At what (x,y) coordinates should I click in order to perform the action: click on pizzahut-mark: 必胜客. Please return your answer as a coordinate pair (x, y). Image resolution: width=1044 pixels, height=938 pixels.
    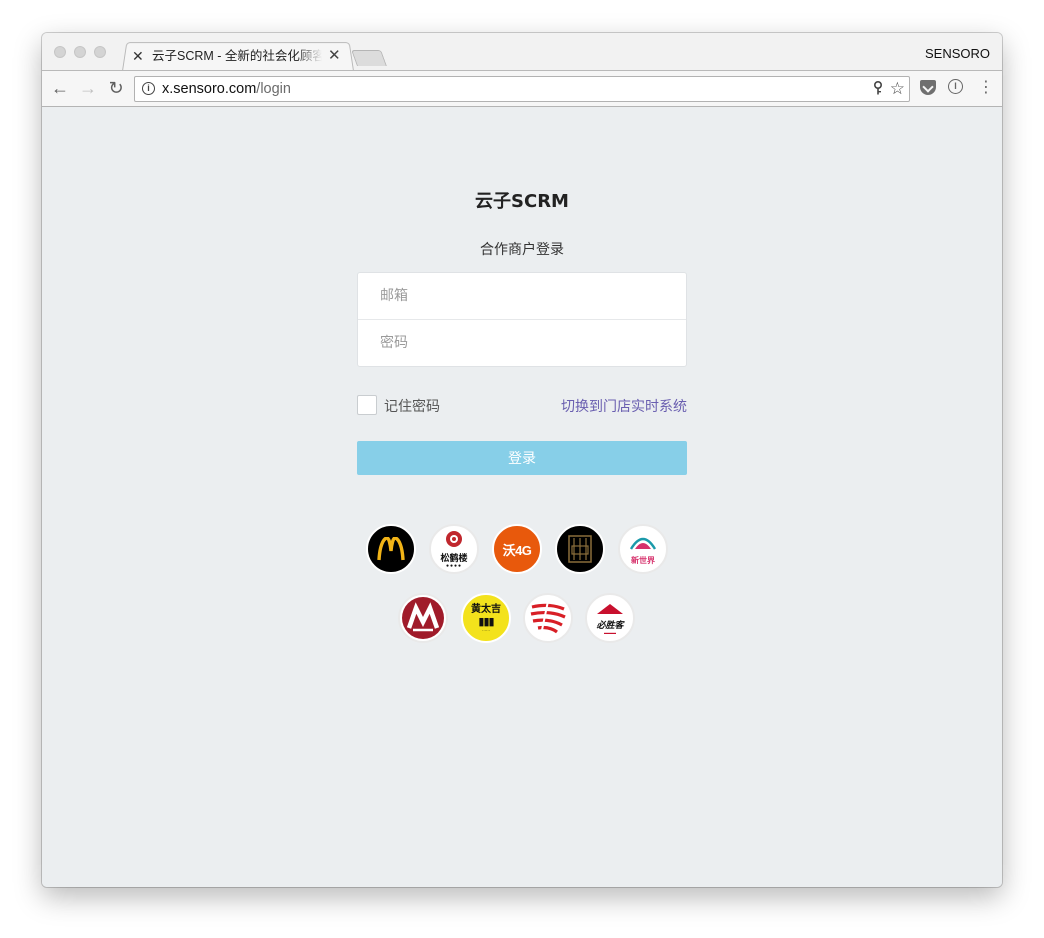
    Looking at the image, I should click on (610, 624).